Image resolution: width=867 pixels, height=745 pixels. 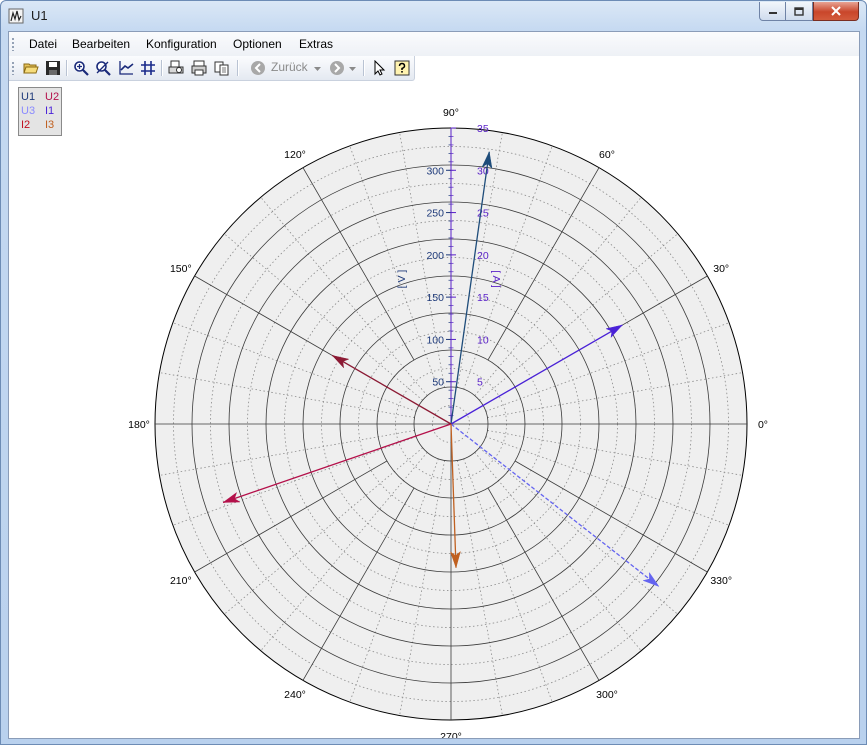 I want to click on angle-label: 30°, so click(x=721, y=269).